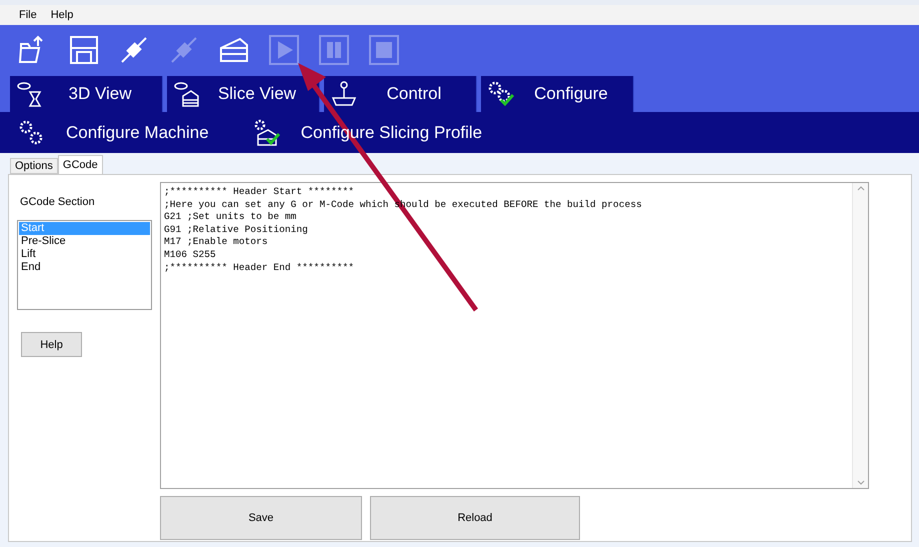 The image size is (919, 547). What do you see at coordinates (557, 94) in the screenshot?
I see `view-tab: Configure` at bounding box center [557, 94].